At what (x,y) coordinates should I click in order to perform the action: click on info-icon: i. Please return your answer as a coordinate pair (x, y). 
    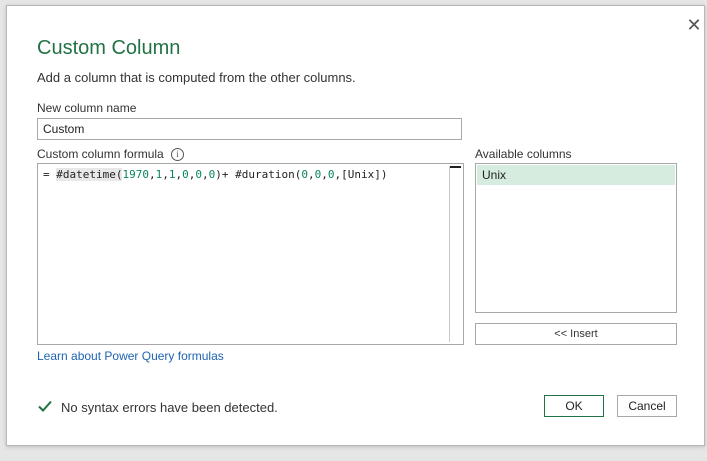
    Looking at the image, I should click on (177, 154).